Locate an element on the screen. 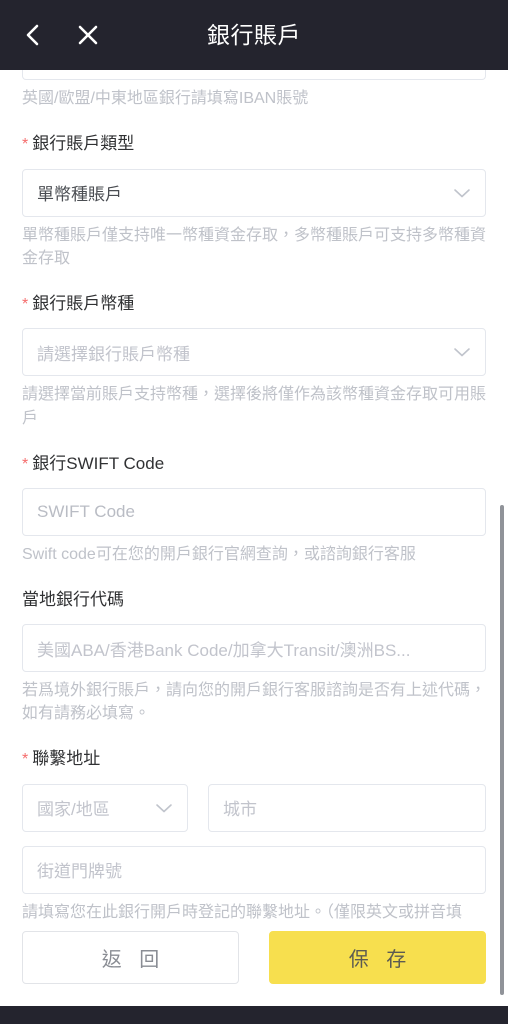 Image resolution: width=508 pixels, height=1024 pixels. account-currency-select: 請選擇銀行賬戶幣種 is located at coordinates (254, 352).